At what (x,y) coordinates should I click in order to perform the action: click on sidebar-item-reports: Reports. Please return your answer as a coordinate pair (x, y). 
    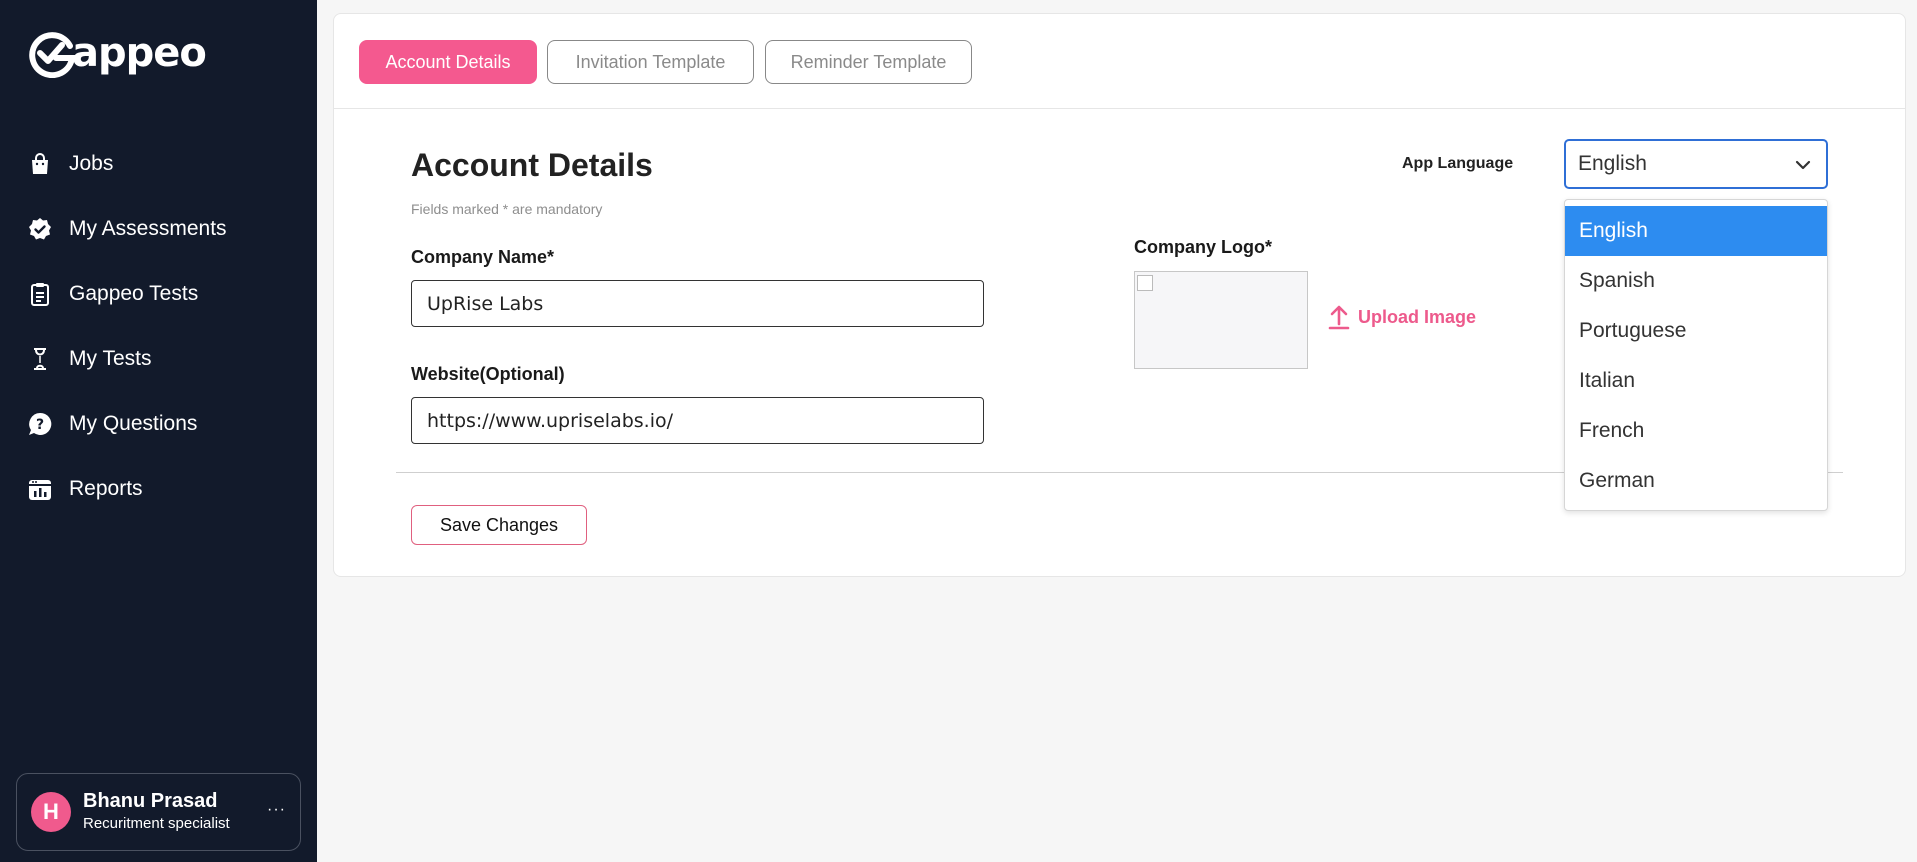
    Looking at the image, I should click on (158, 488).